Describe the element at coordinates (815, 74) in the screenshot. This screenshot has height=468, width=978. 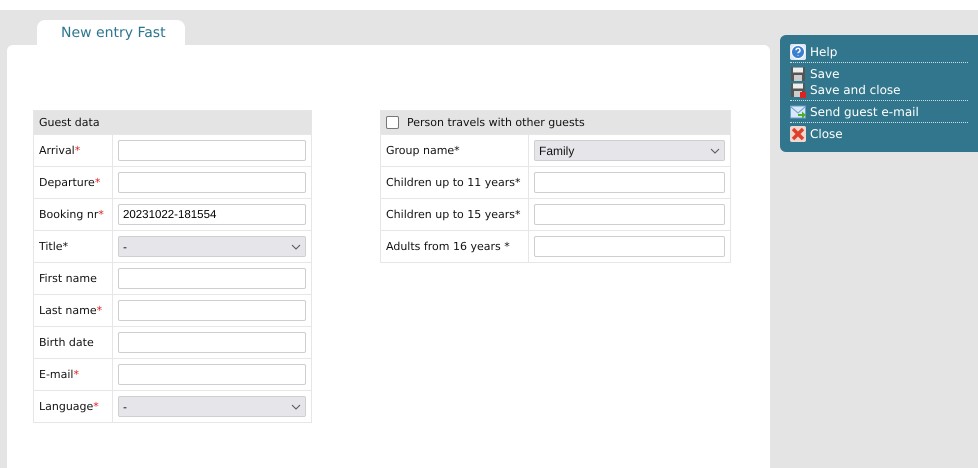
I see `action-link: Save` at that location.